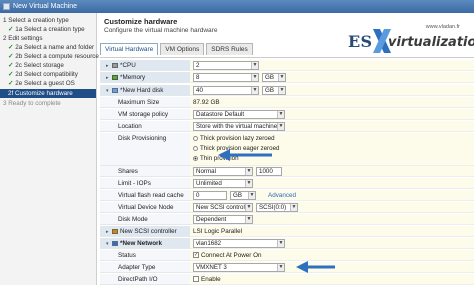 This screenshot has width=474, height=285. What do you see at coordinates (145, 207) in the screenshot?
I see `device-node-label: Virtual Device Node` at bounding box center [145, 207].